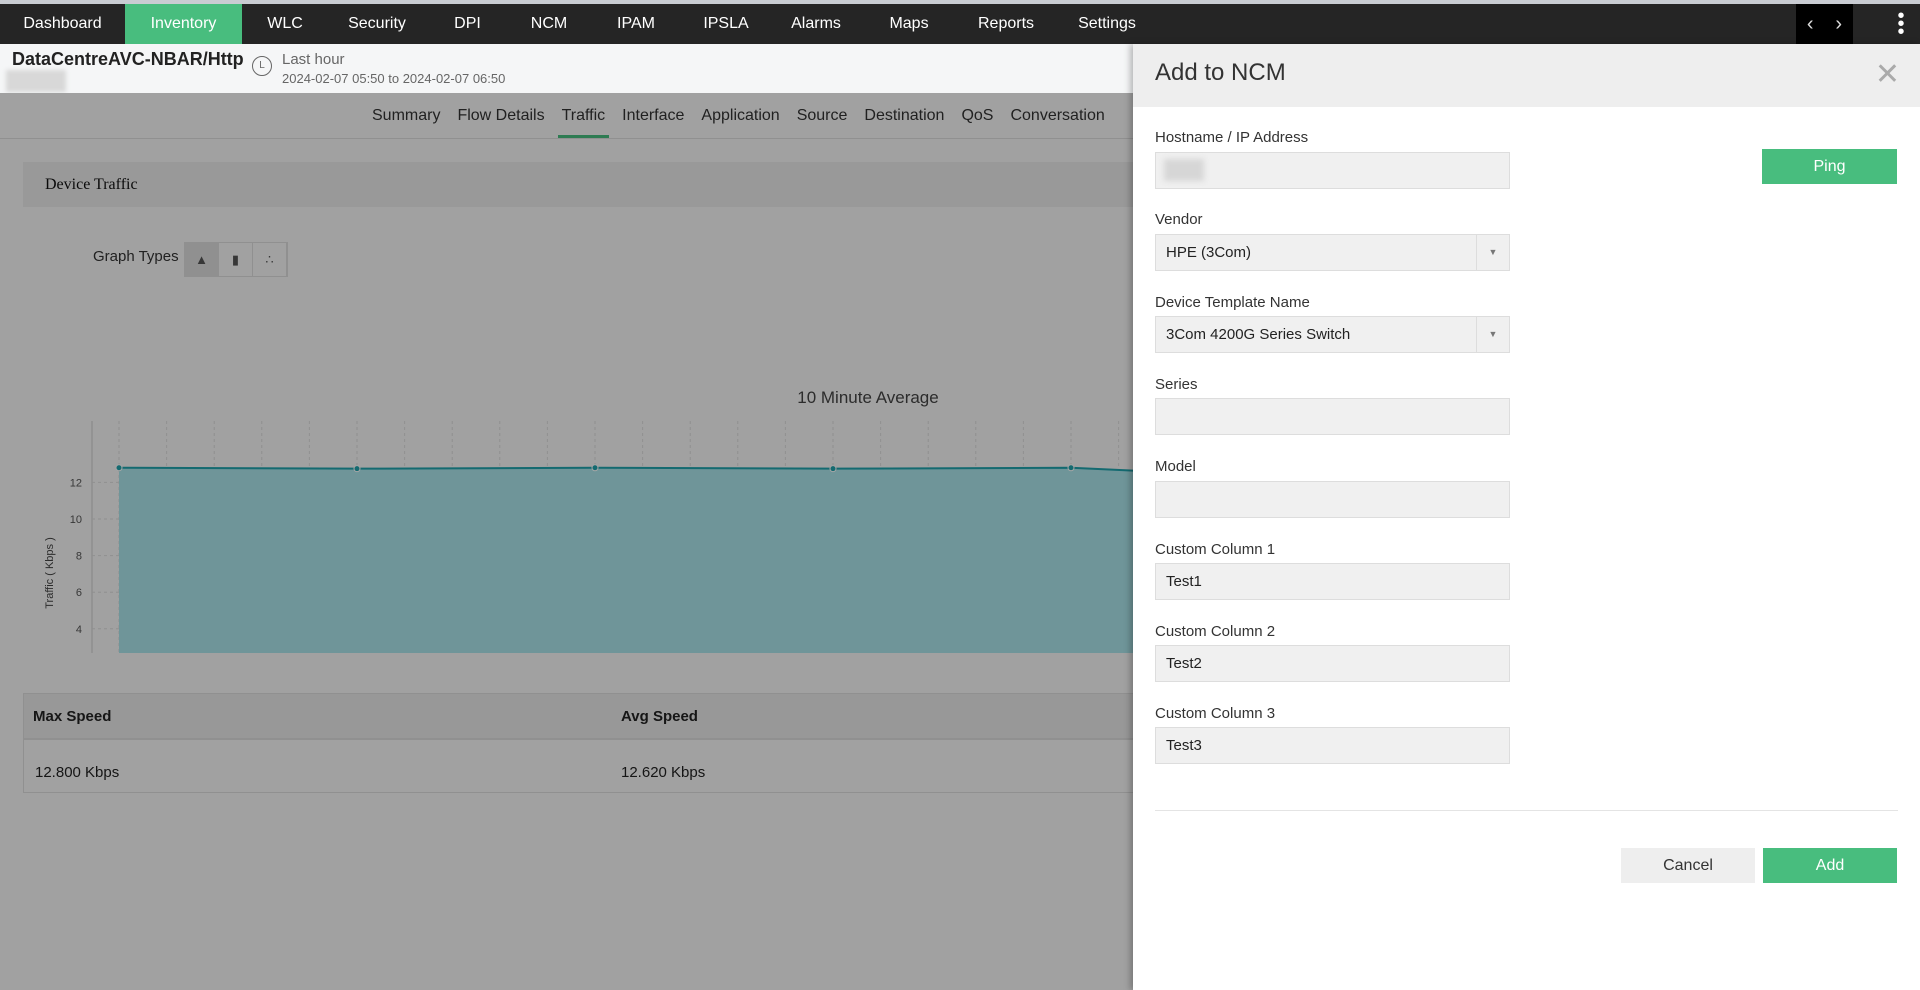 Image resolution: width=1920 pixels, height=990 pixels. I want to click on vendor-label: Vendor, so click(1179, 219).